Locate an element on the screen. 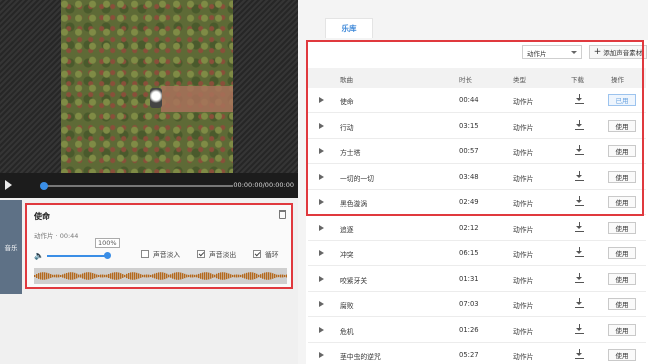  music-track-label: 音乐 is located at coordinates (11, 247).